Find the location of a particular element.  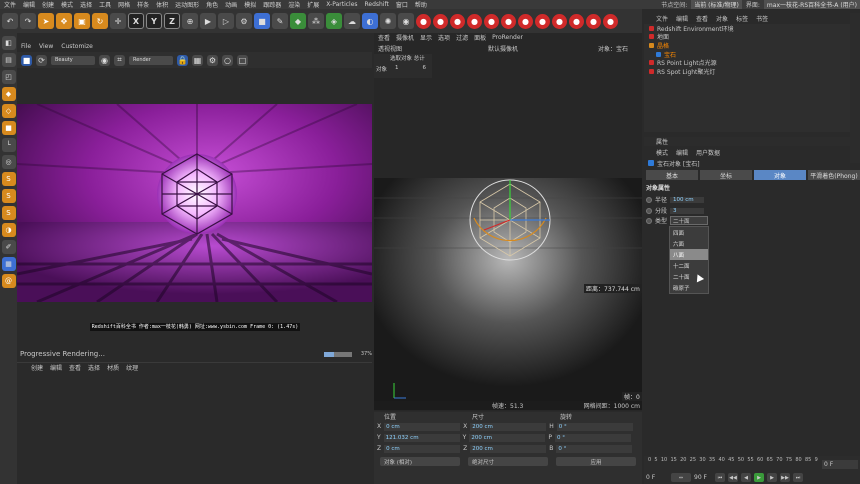

prev-frame-icon: ◀ is located at coordinates (746, 477).